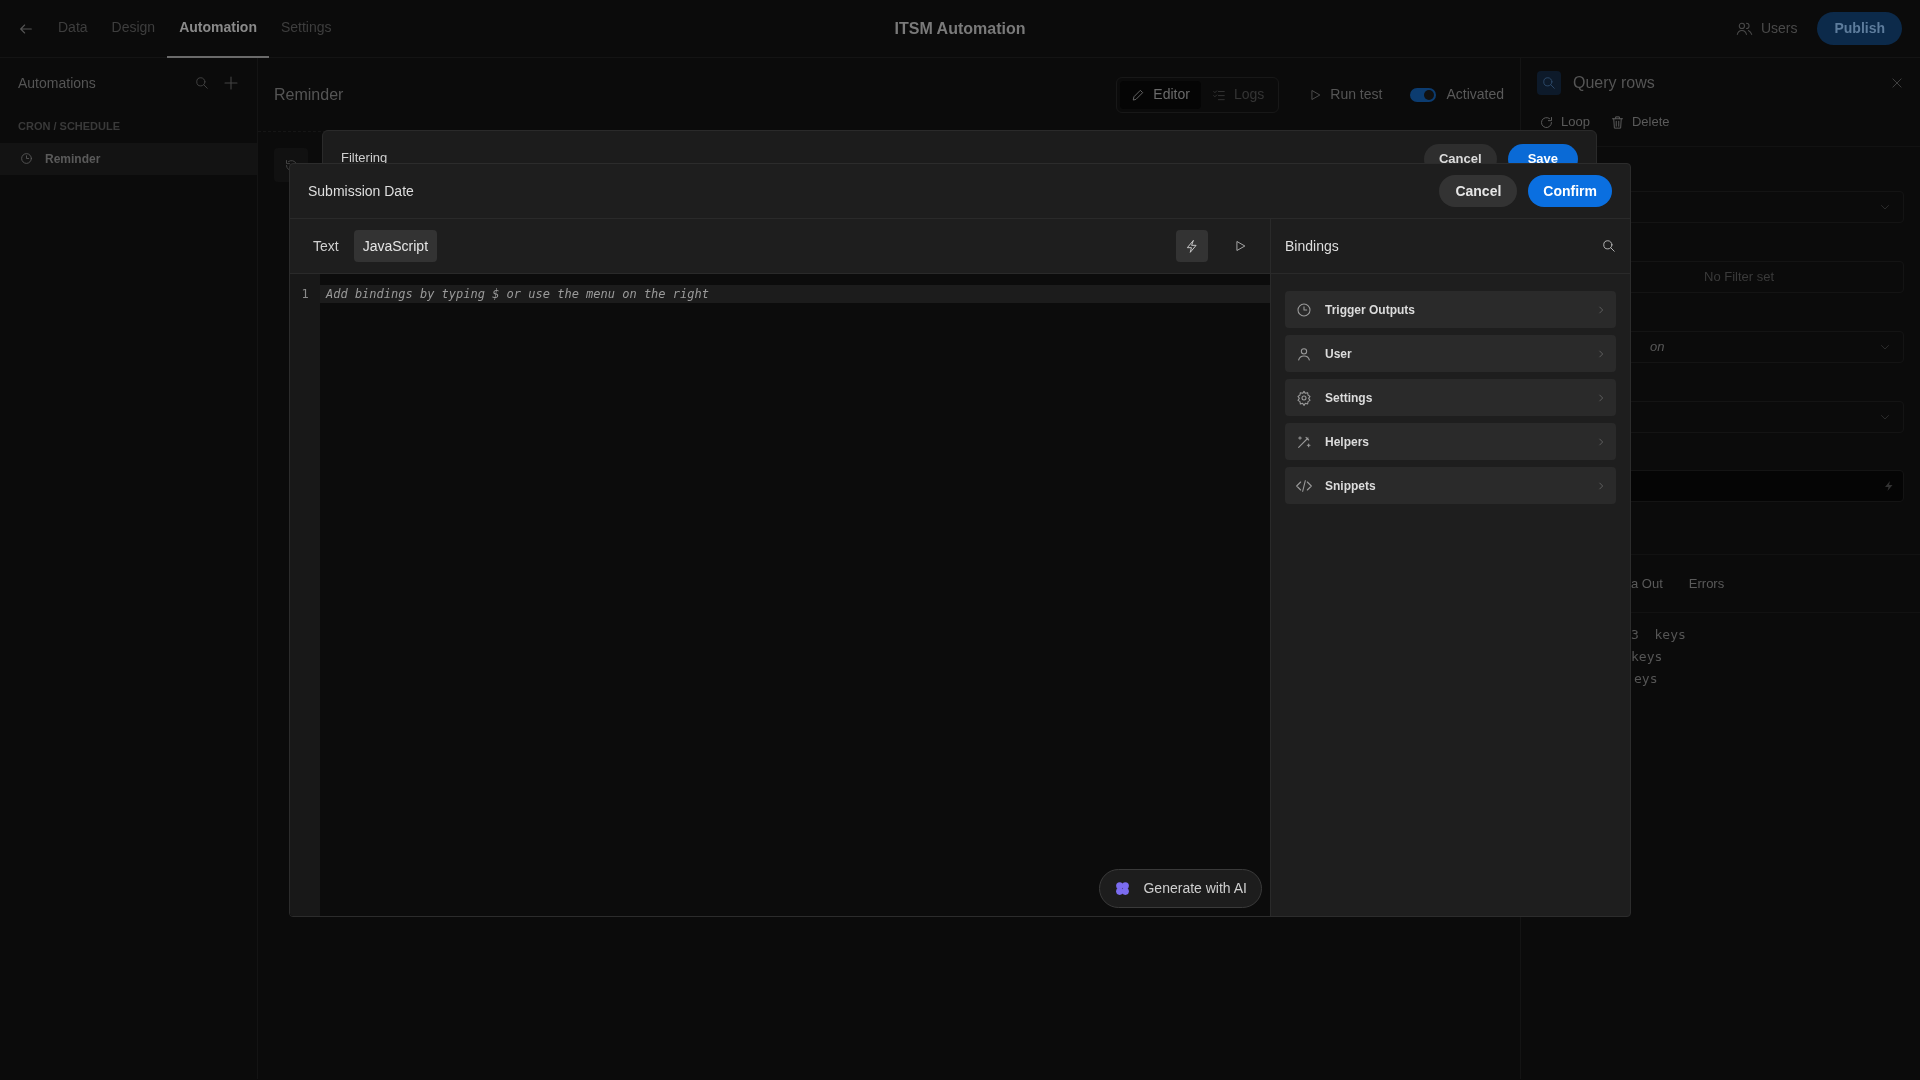  What do you see at coordinates (1647, 657) in the screenshot?
I see `output-line: keys` at bounding box center [1647, 657].